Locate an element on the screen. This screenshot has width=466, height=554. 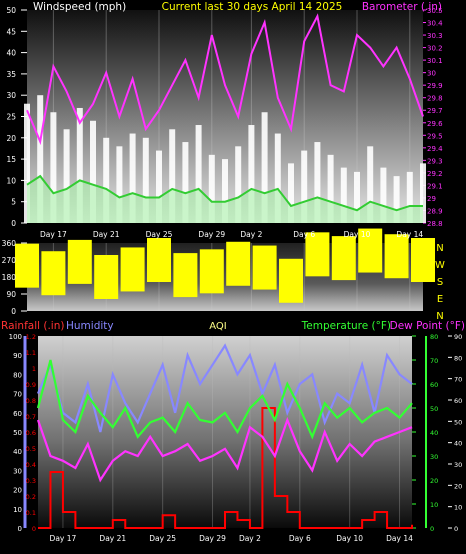
bot-date-label: Day 6 is located at coordinates (300, 538).